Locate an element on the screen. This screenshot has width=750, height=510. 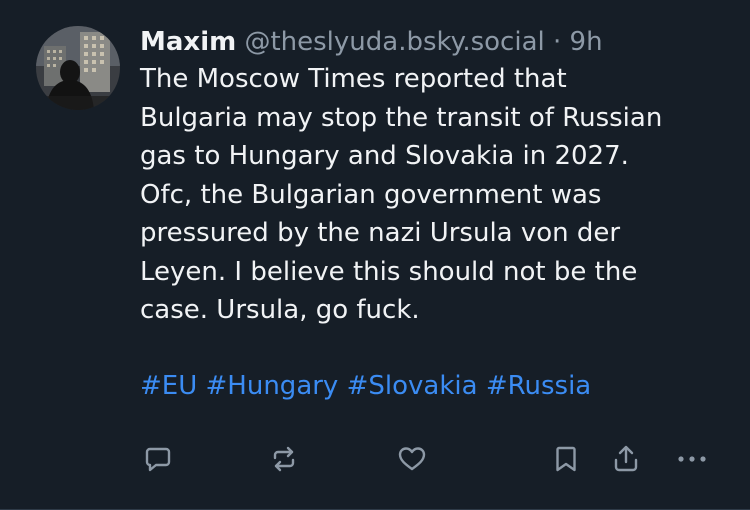
share-button is located at coordinates (626, 459).